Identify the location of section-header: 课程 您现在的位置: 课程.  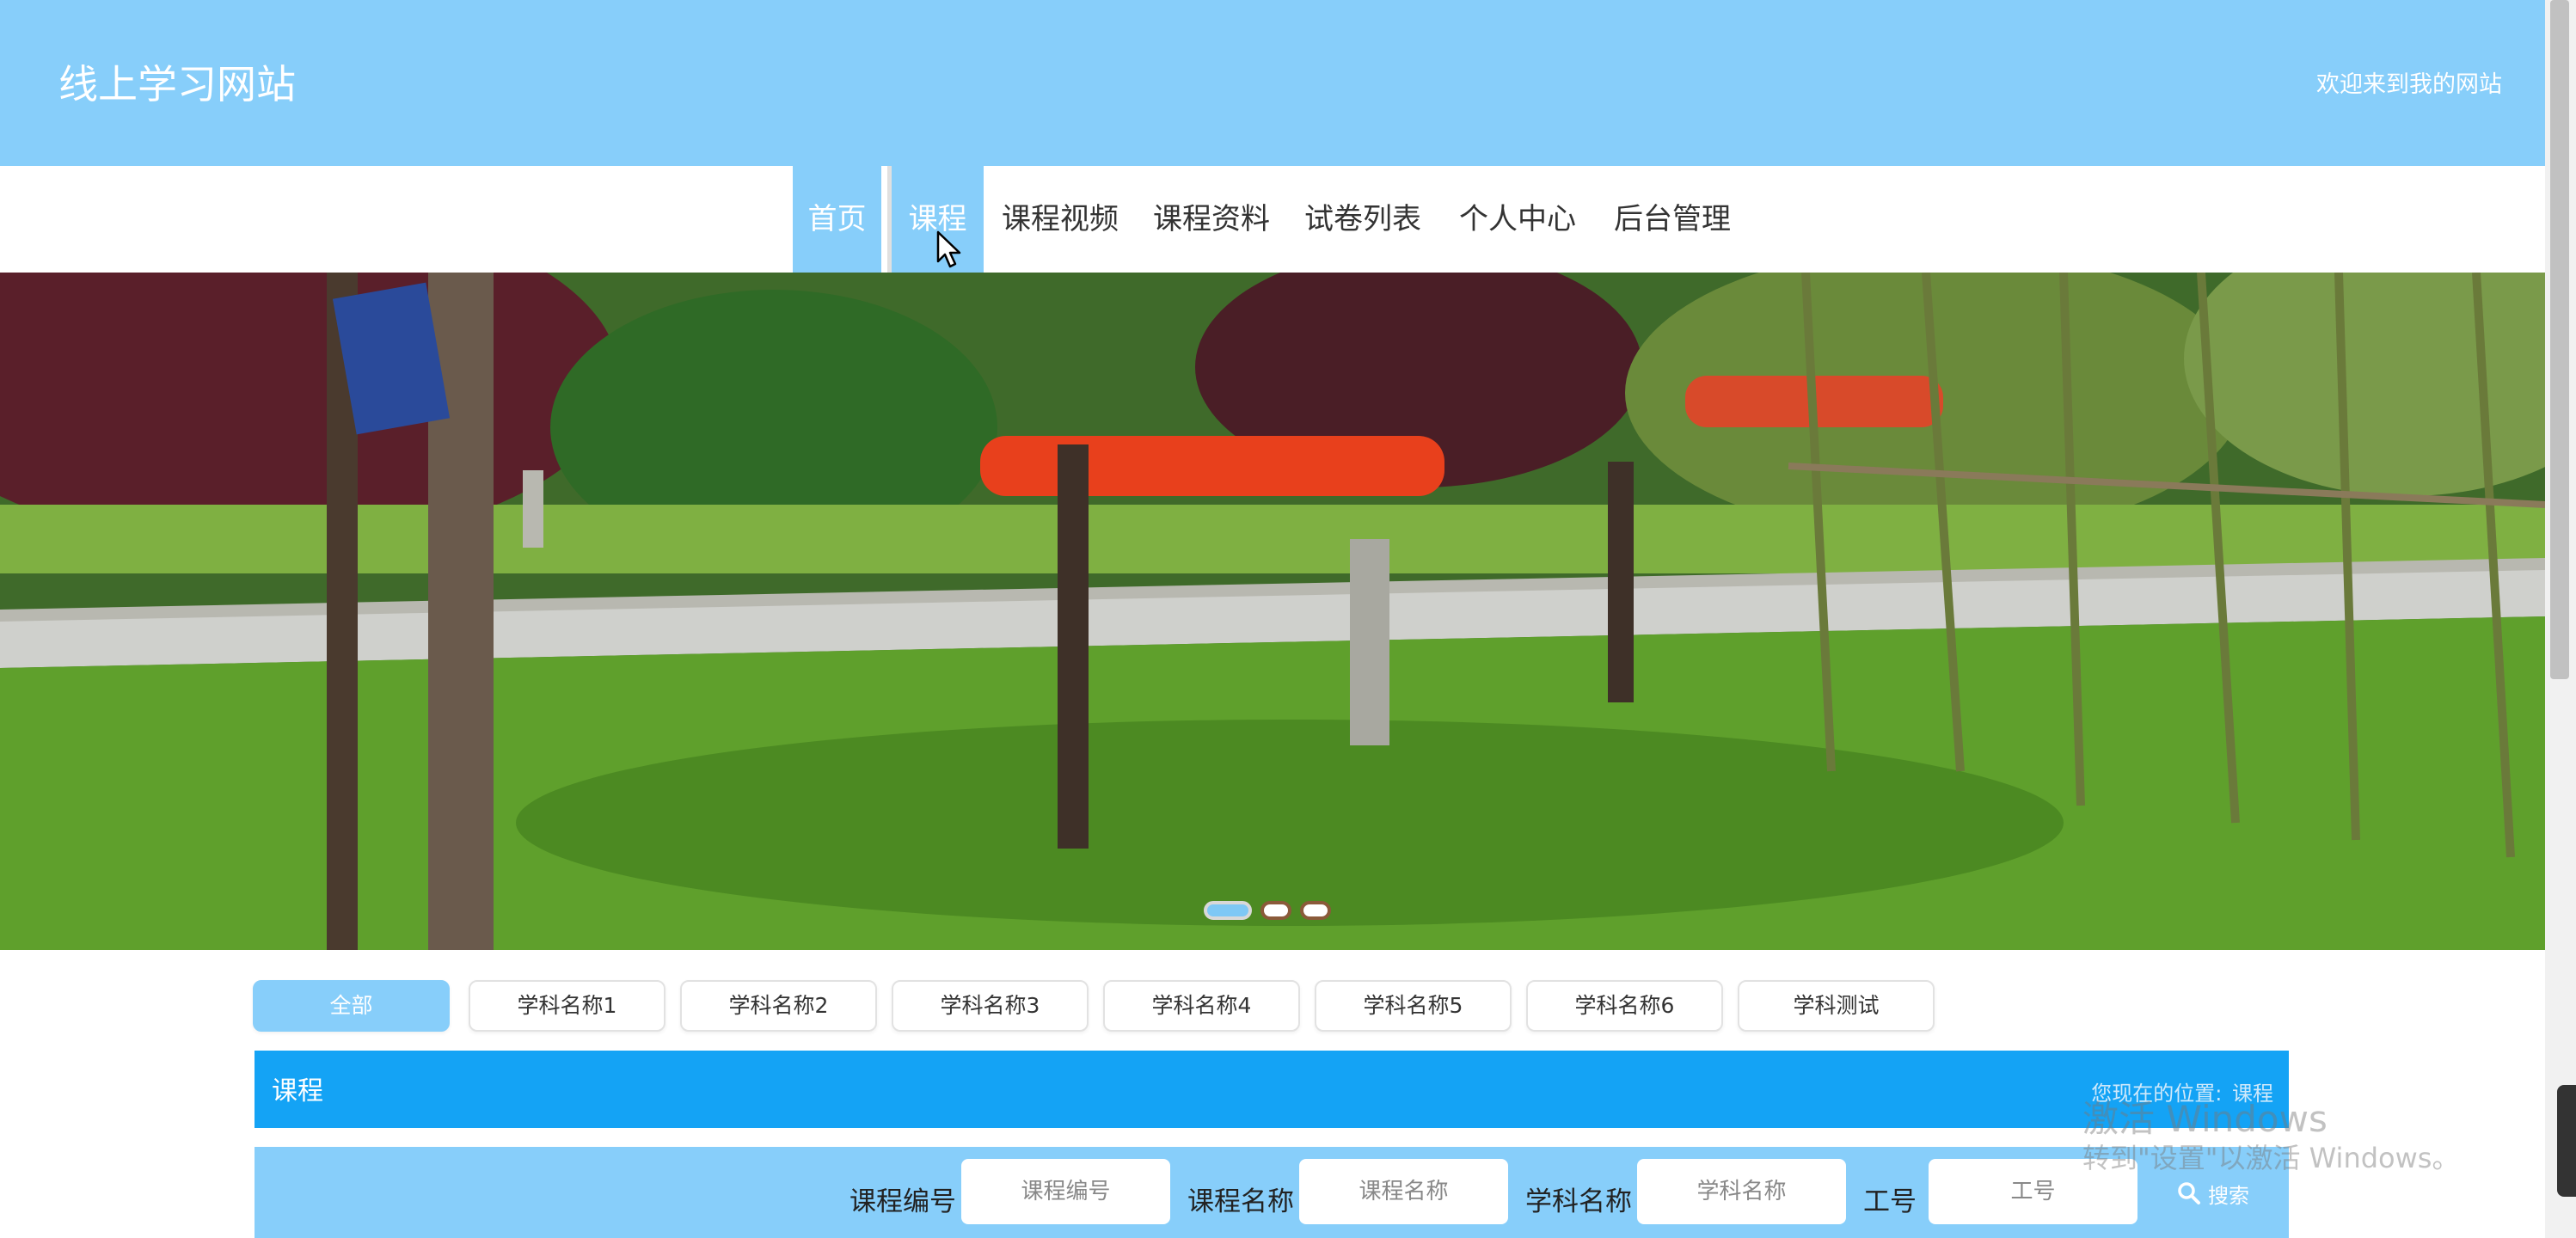
(1272, 1089).